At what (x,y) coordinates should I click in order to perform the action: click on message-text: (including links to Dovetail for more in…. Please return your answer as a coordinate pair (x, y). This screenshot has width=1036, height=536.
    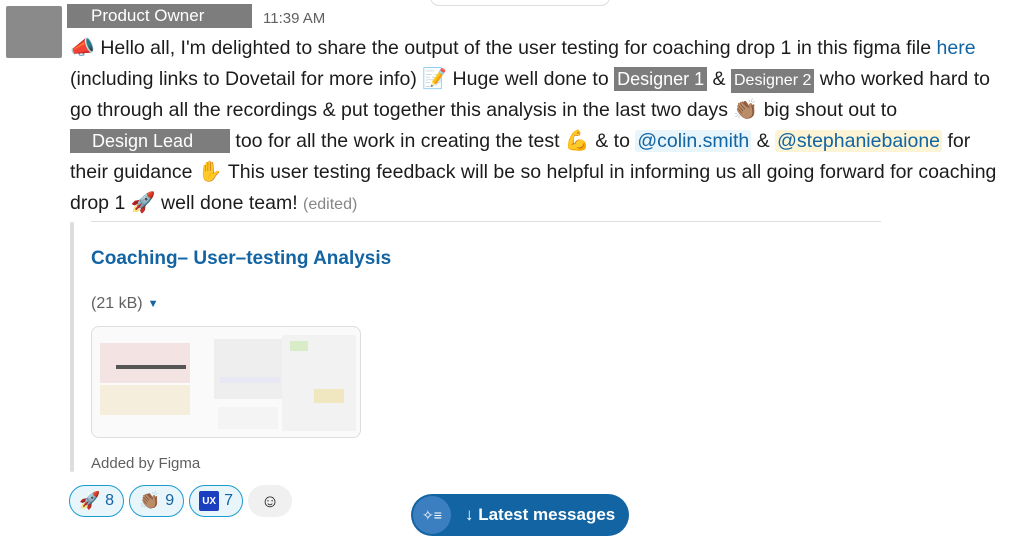
    Looking at the image, I should click on (246, 79).